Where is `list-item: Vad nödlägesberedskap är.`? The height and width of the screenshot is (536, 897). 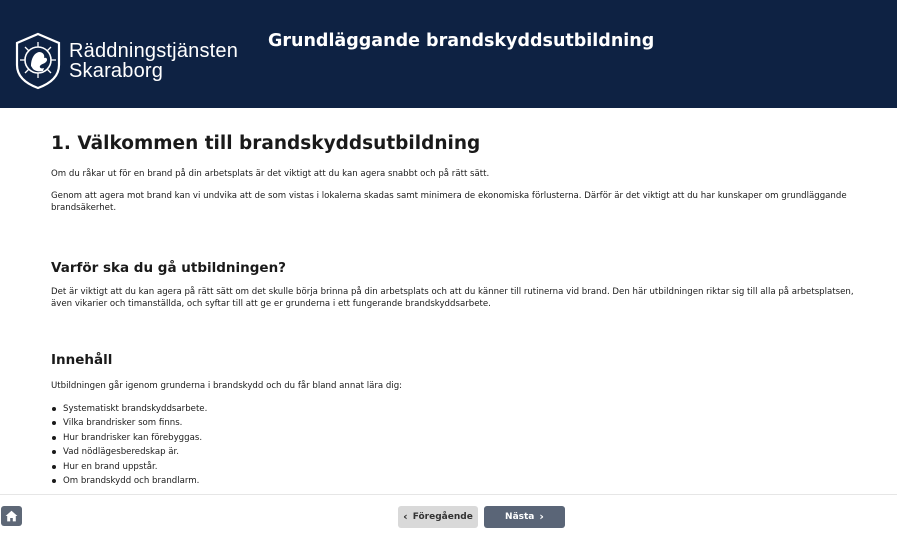 list-item: Vad nödlägesberedskap är. is located at coordinates (461, 452).